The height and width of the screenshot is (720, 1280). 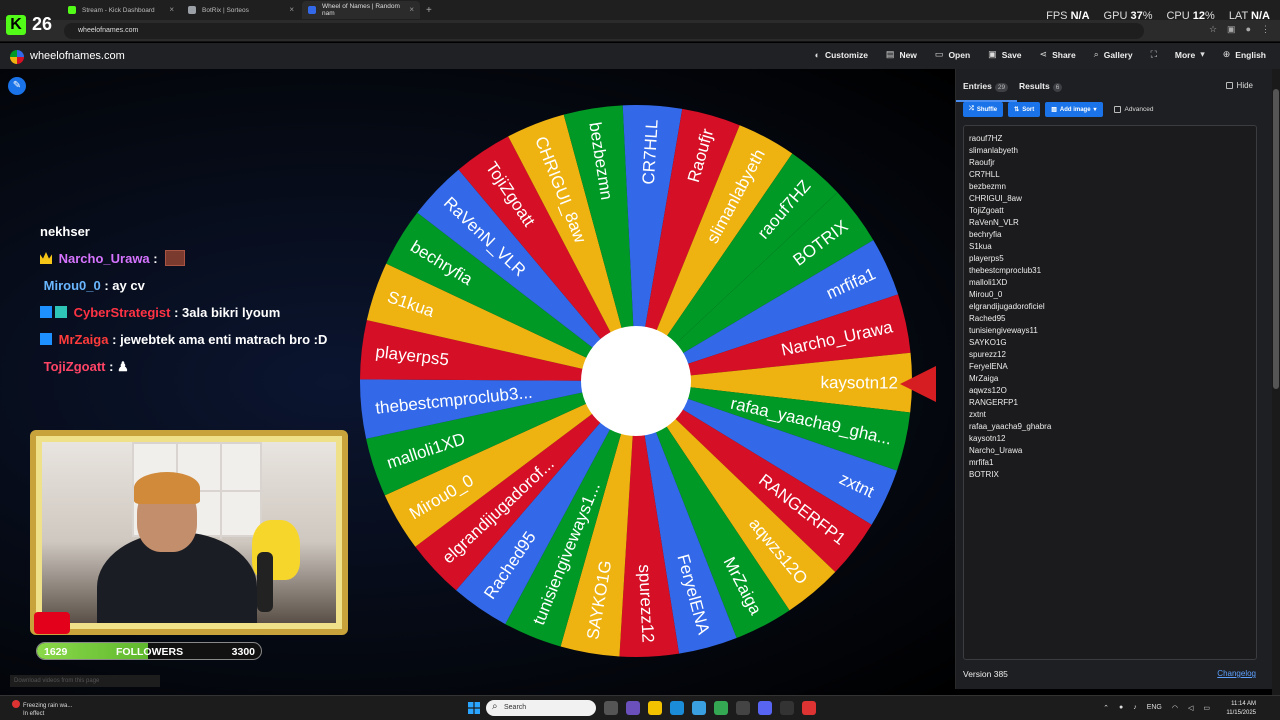 I want to click on entry-line: CR7HLL, so click(x=1110, y=175).